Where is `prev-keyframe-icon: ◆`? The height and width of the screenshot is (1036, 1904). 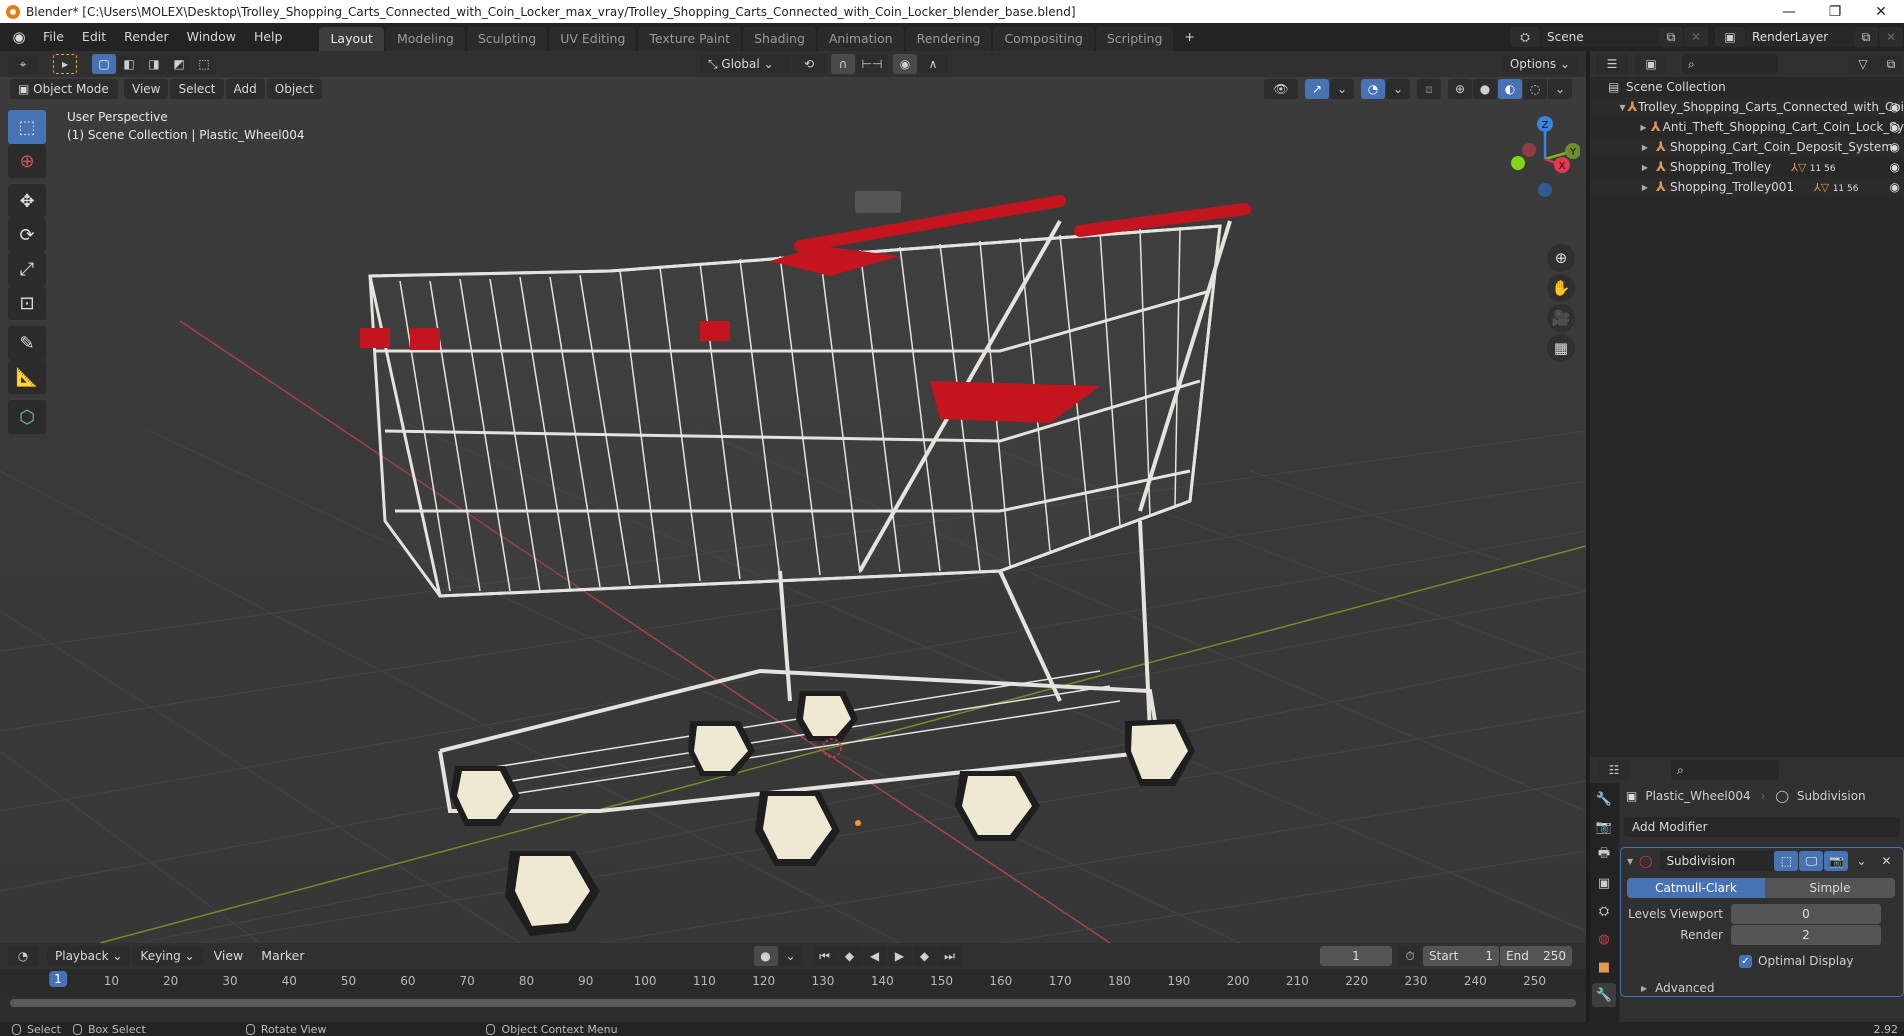 prev-keyframe-icon: ◆ is located at coordinates (849, 956).